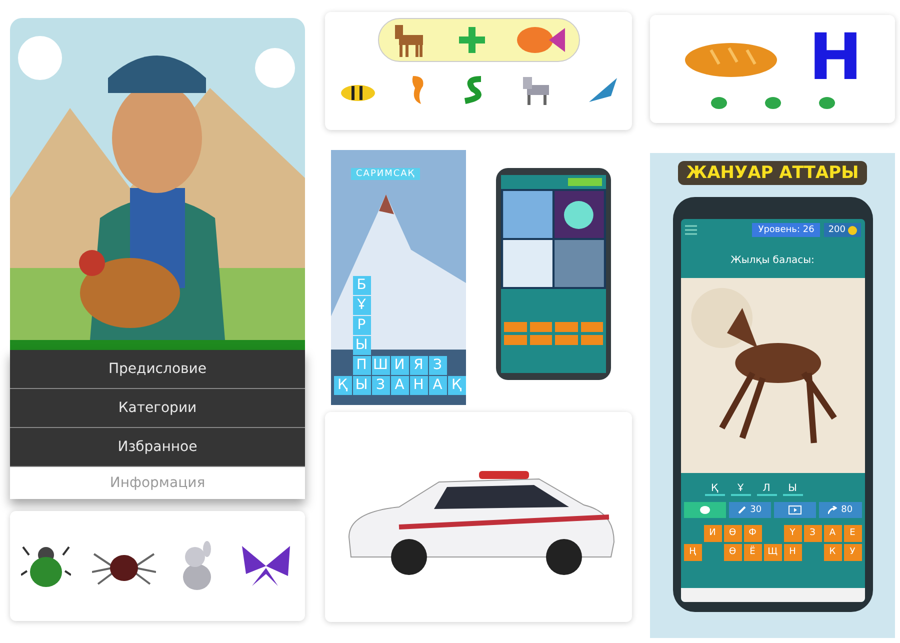 This screenshot has height=643, width=900. What do you see at coordinates (714, 489) in the screenshot?
I see `answer-slot: Қ` at bounding box center [714, 489].